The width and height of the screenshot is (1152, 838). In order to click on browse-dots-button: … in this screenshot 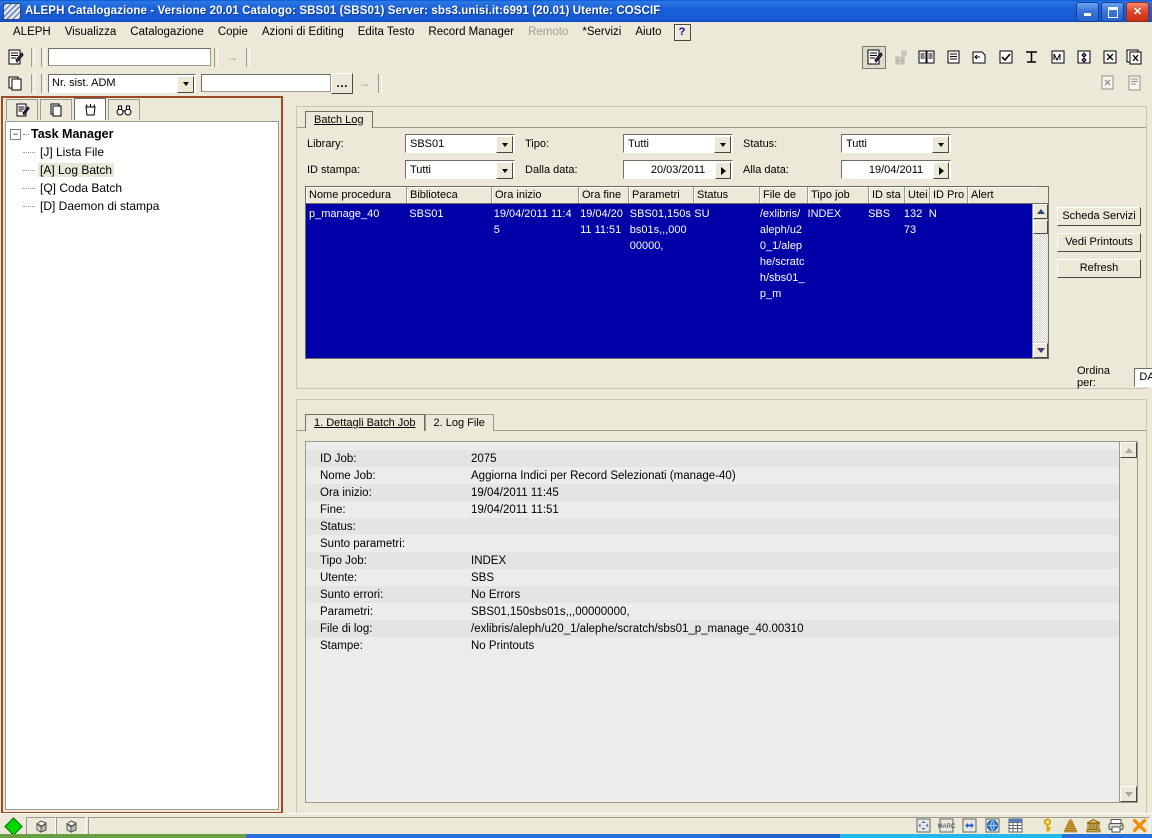, I will do `click(342, 83)`.